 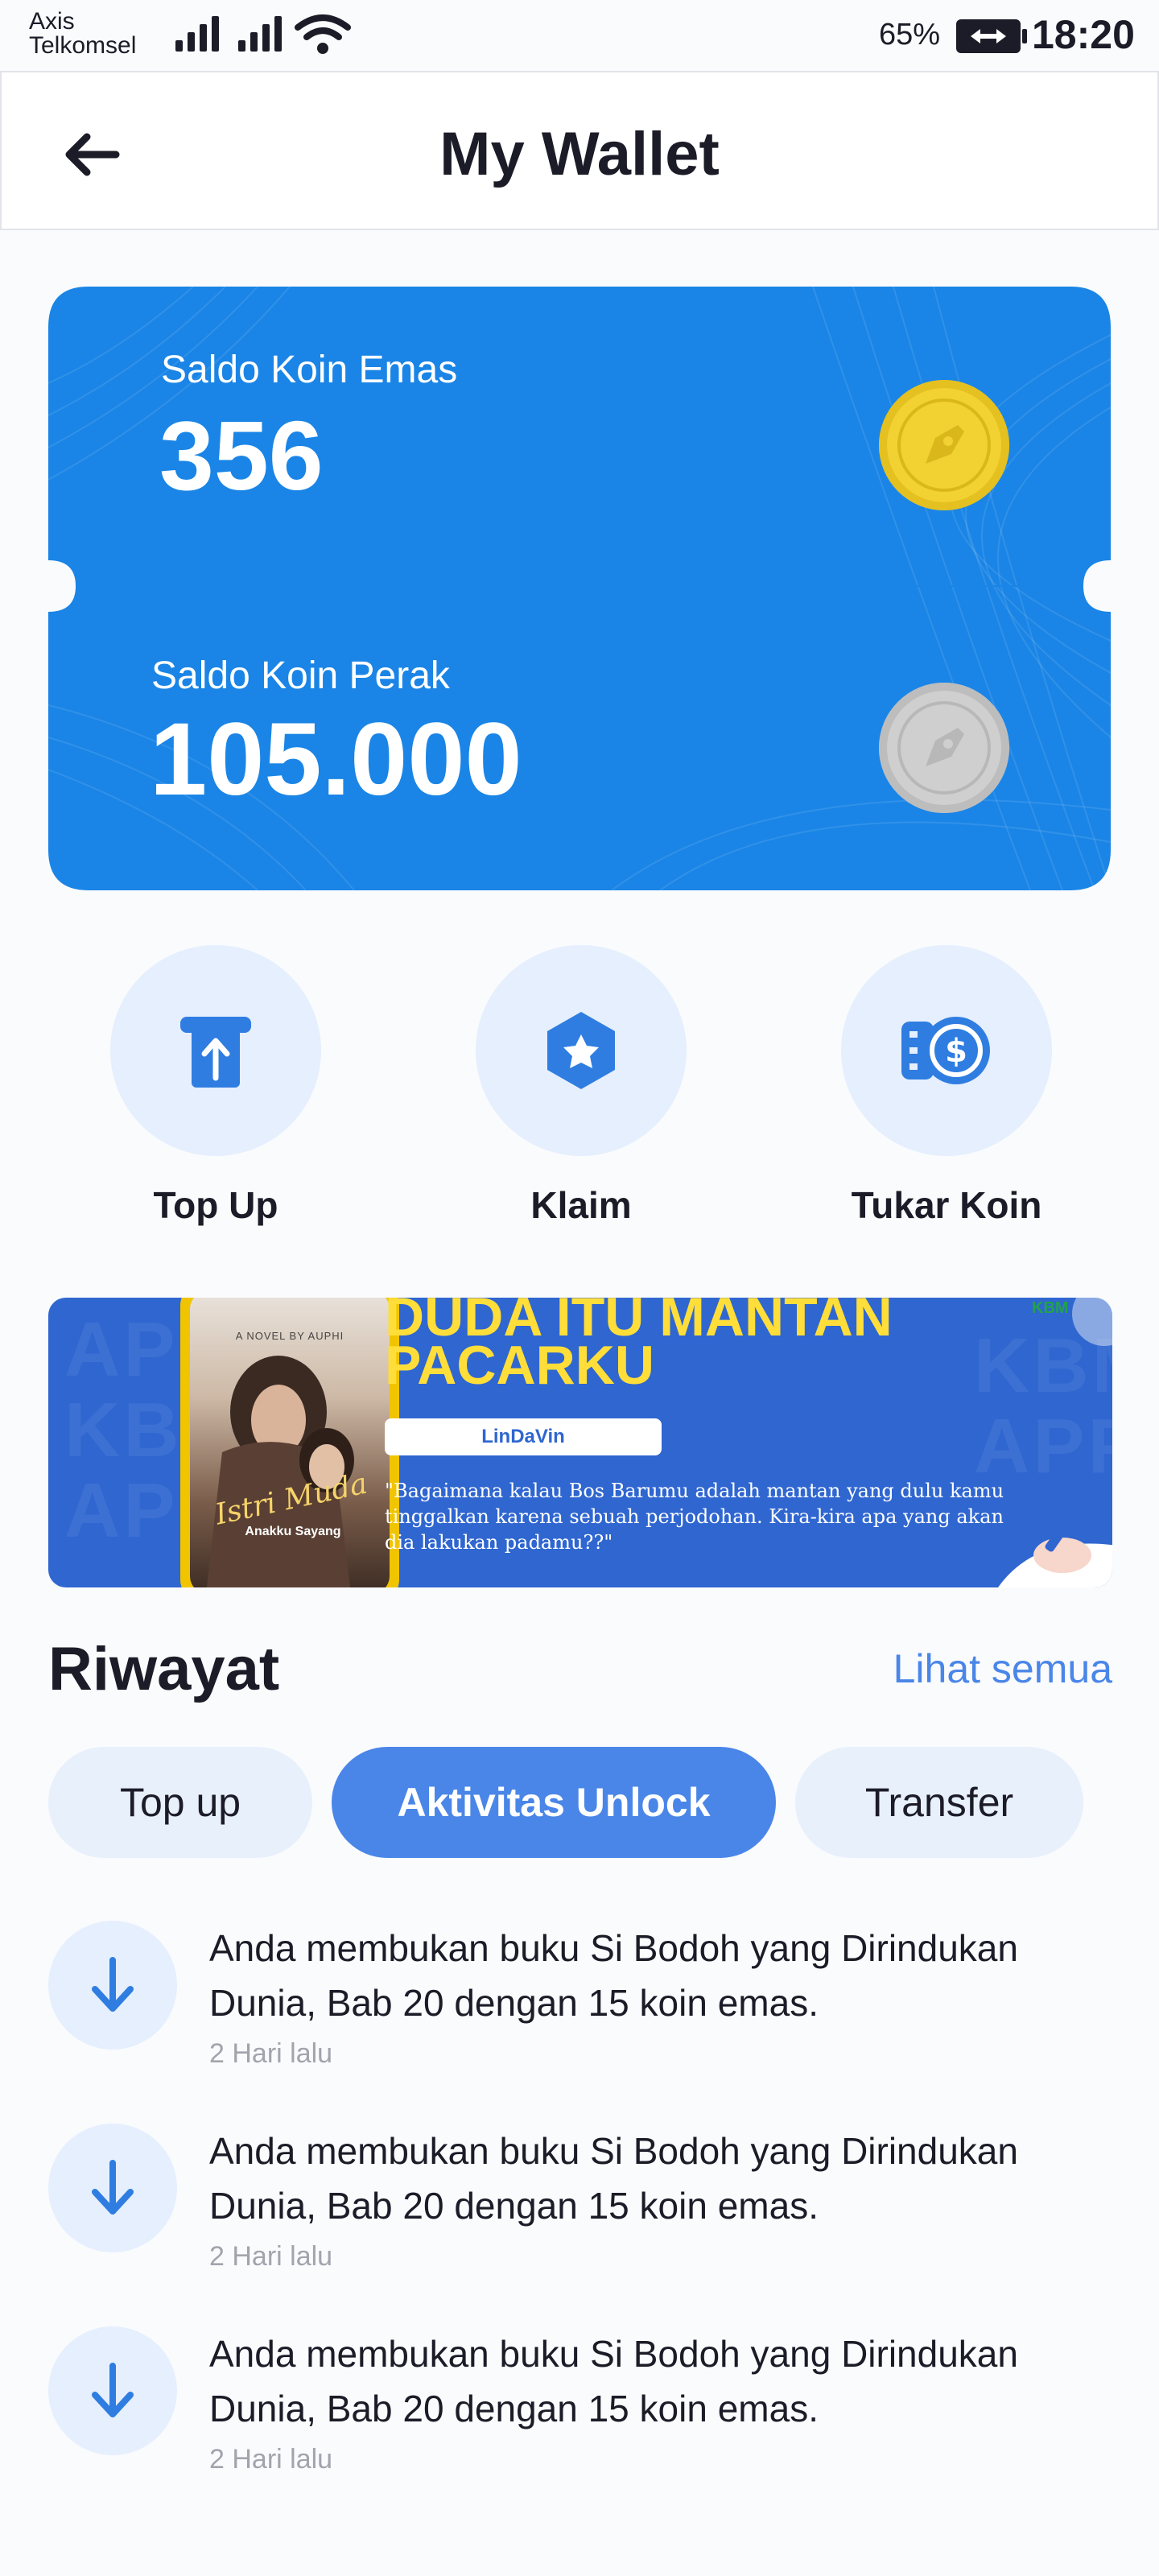 I want to click on battery-charging-icon, so click(x=991, y=36).